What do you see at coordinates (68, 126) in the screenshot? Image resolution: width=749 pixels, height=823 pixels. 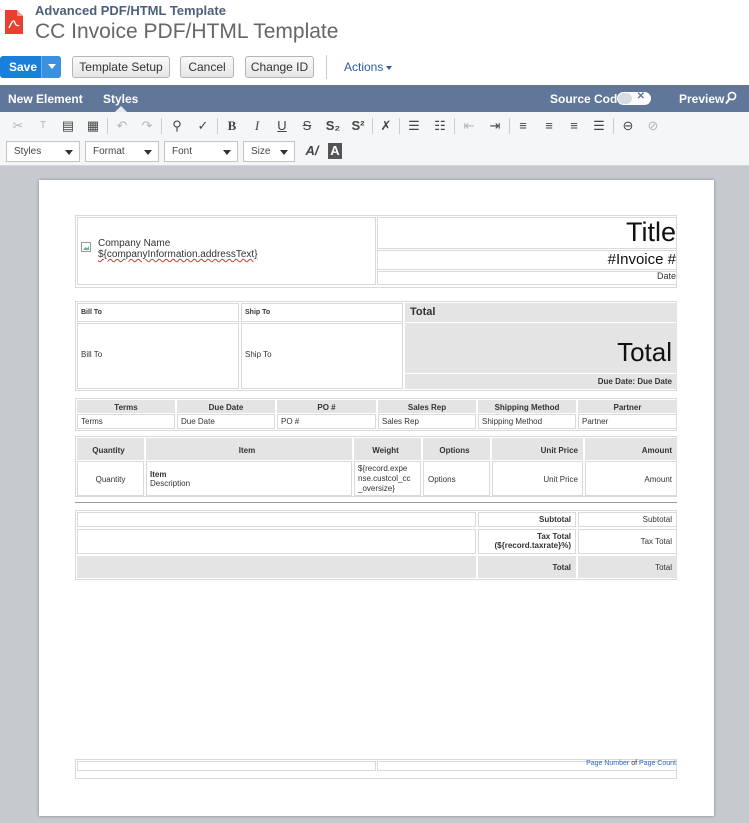 I see `paste-icon: ▤` at bounding box center [68, 126].